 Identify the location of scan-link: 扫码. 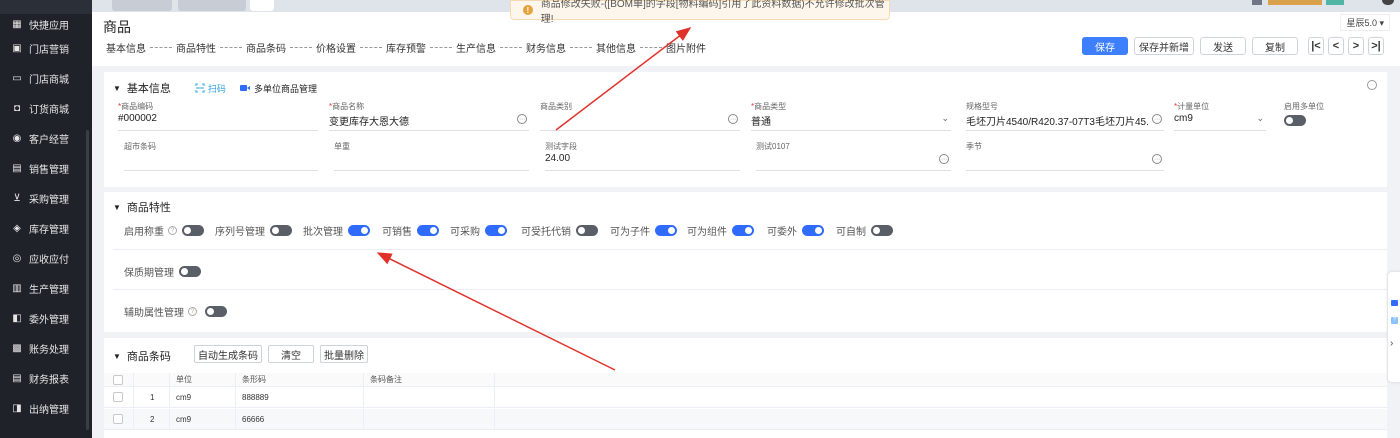
(210, 88).